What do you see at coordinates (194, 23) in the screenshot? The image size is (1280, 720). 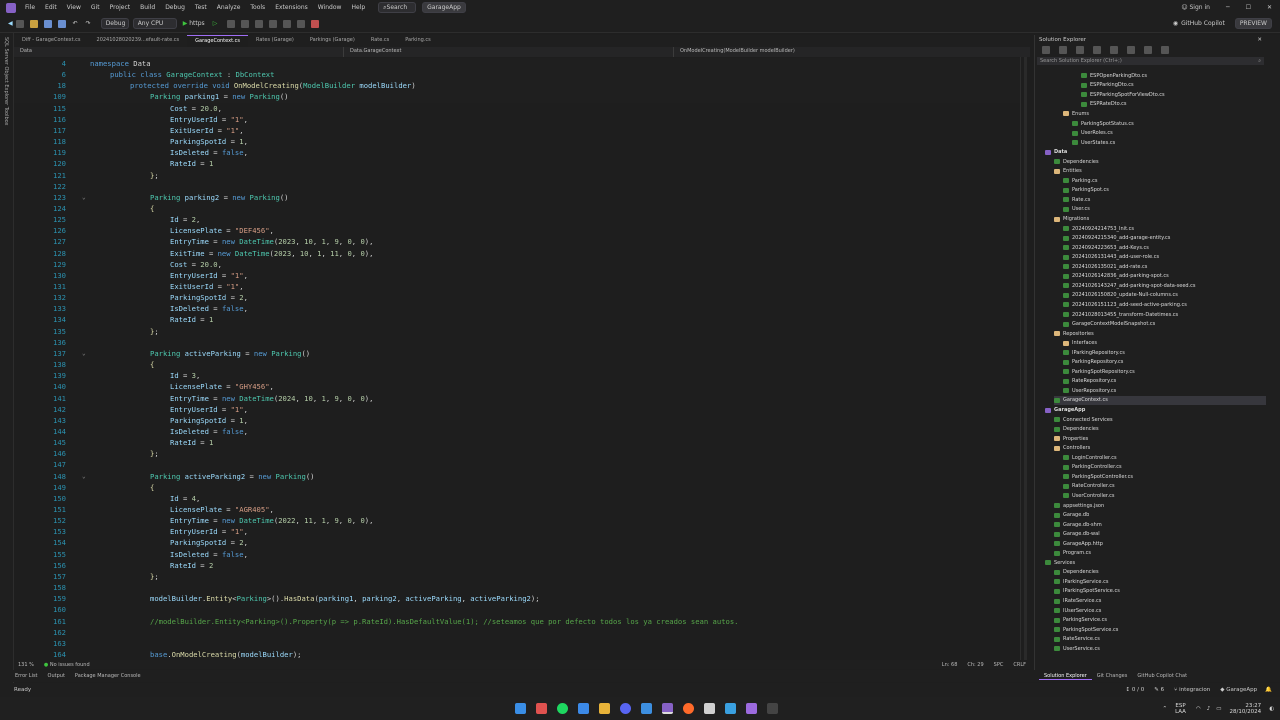 I see `run-button: ▶ https` at bounding box center [194, 23].